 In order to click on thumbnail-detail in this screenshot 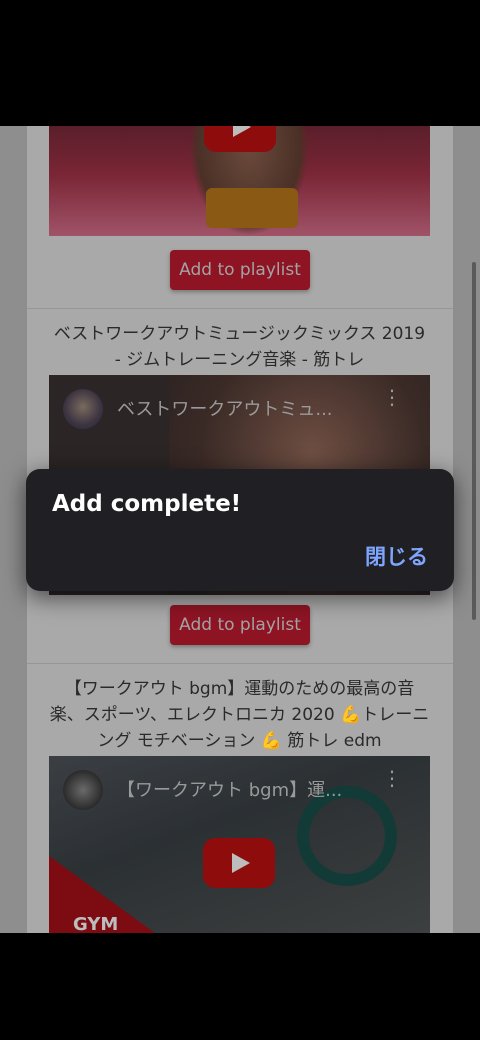, I will do `click(252, 208)`.